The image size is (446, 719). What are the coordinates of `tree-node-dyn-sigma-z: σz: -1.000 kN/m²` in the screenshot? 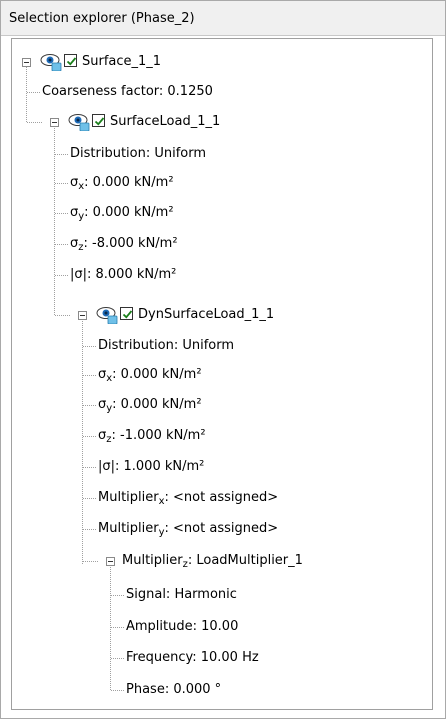 It's located at (152, 436).